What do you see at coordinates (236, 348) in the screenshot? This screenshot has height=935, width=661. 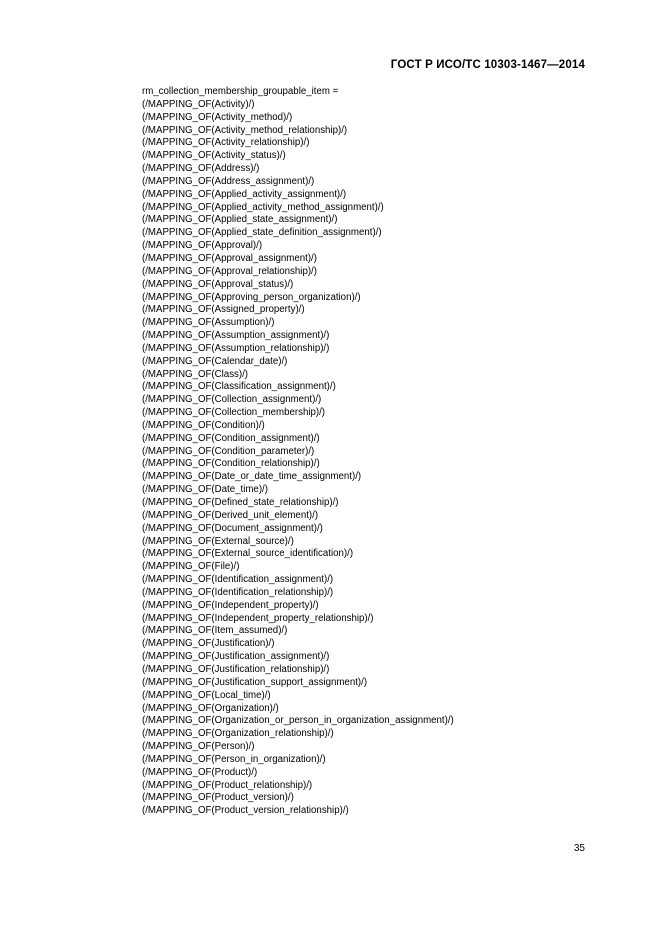 I see `mapping-of-line: (/MAPPING_OF(Assumption_relationship)/)` at bounding box center [236, 348].